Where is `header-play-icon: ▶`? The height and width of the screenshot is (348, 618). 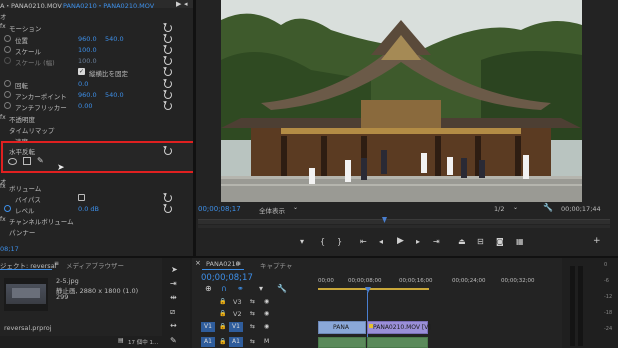
header-play-icon: ▶ is located at coordinates (178, 4).